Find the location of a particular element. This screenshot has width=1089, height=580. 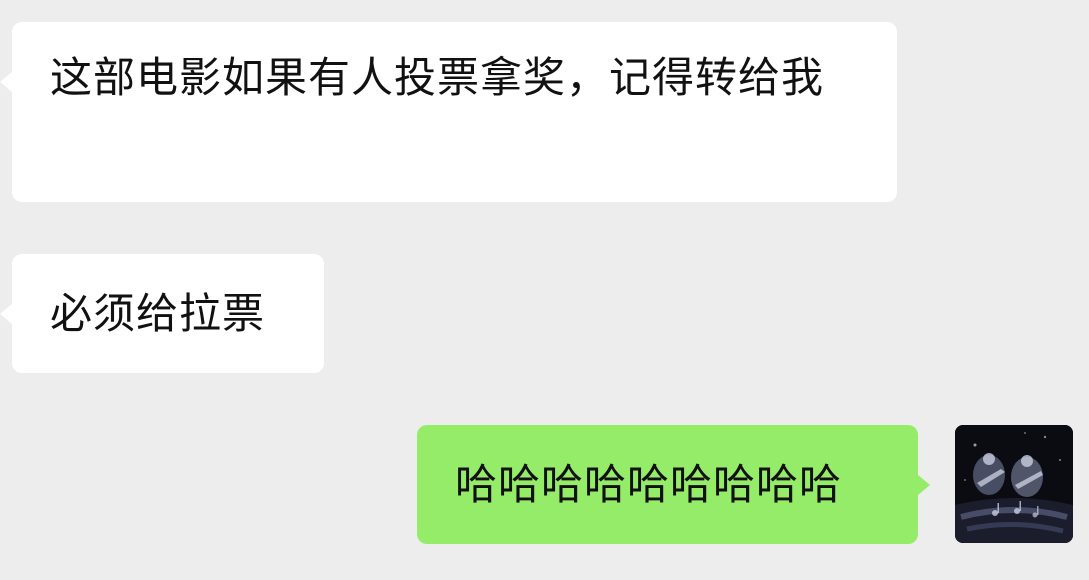

message-text: 必须给拉票 is located at coordinates (158, 313).